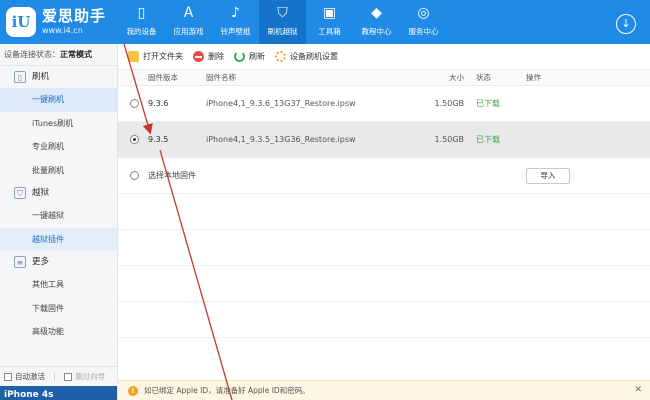  I want to click on app-store-icon: A, so click(188, 13).